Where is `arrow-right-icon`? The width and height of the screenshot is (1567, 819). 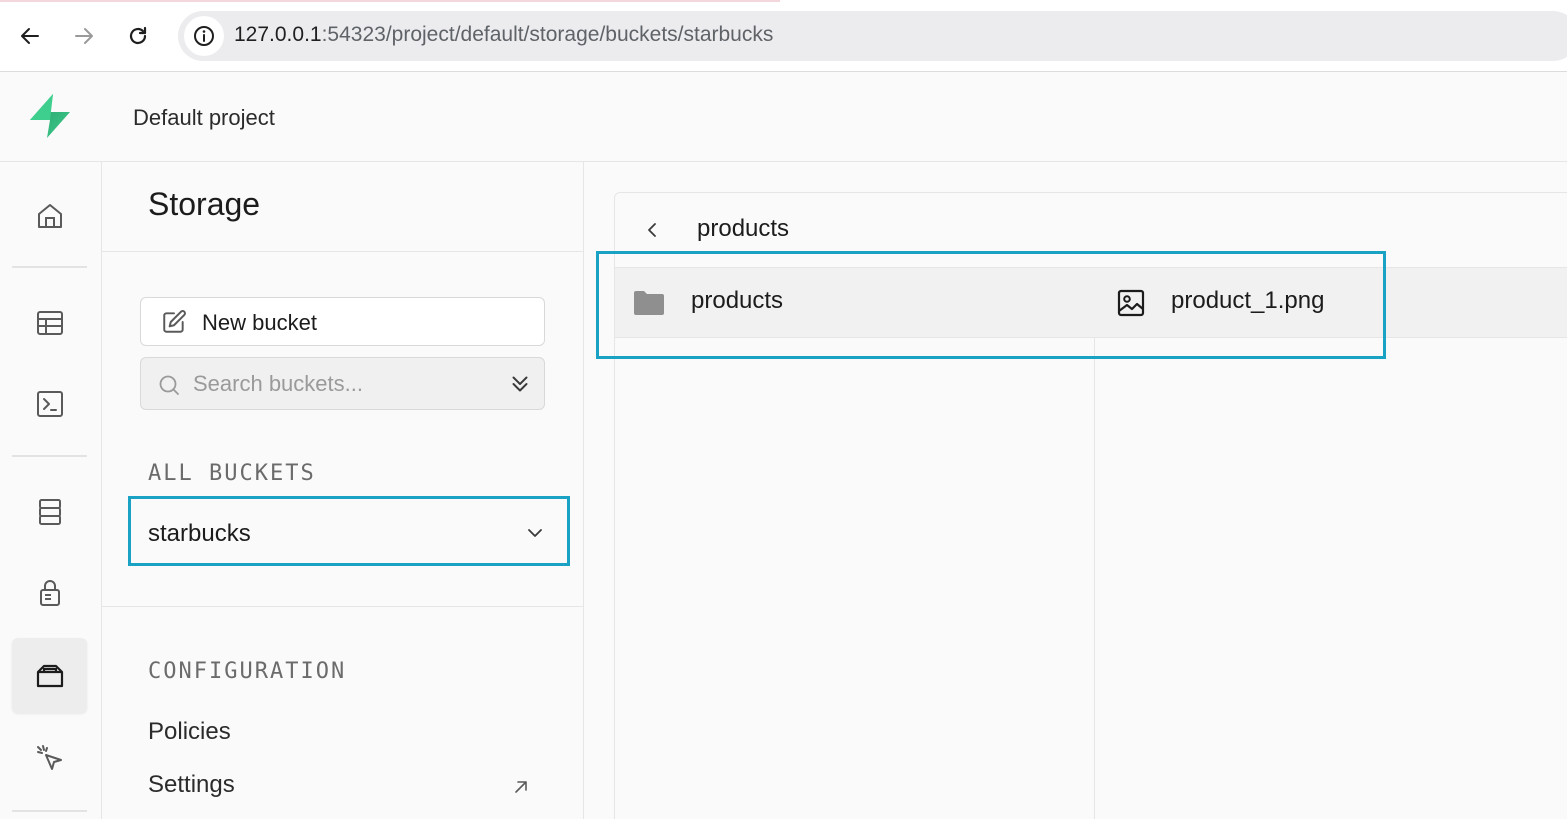 arrow-right-icon is located at coordinates (84, 36).